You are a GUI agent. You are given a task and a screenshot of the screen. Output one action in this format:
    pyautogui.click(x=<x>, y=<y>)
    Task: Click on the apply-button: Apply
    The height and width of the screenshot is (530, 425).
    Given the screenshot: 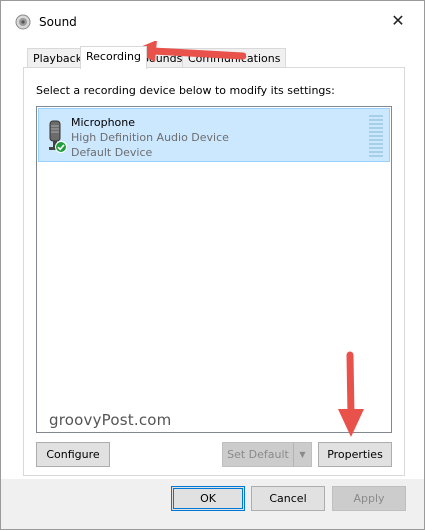 What is the action you would take?
    pyautogui.click(x=369, y=498)
    